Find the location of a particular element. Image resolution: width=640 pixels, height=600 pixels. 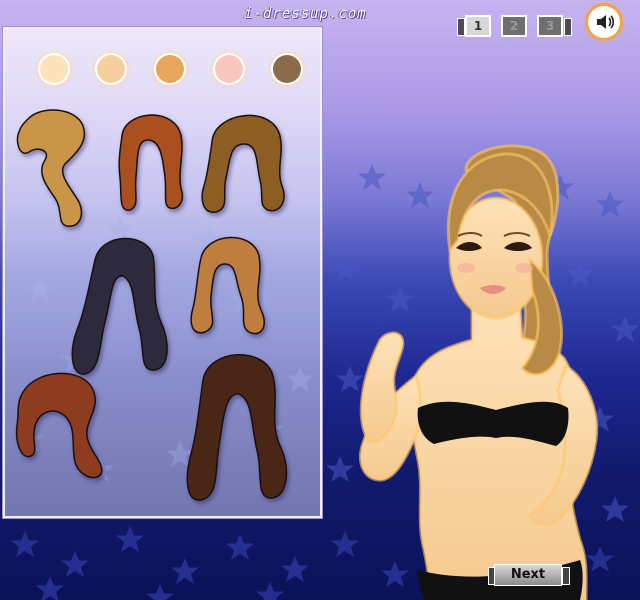

next-button-label: Next is located at coordinates (528, 575).